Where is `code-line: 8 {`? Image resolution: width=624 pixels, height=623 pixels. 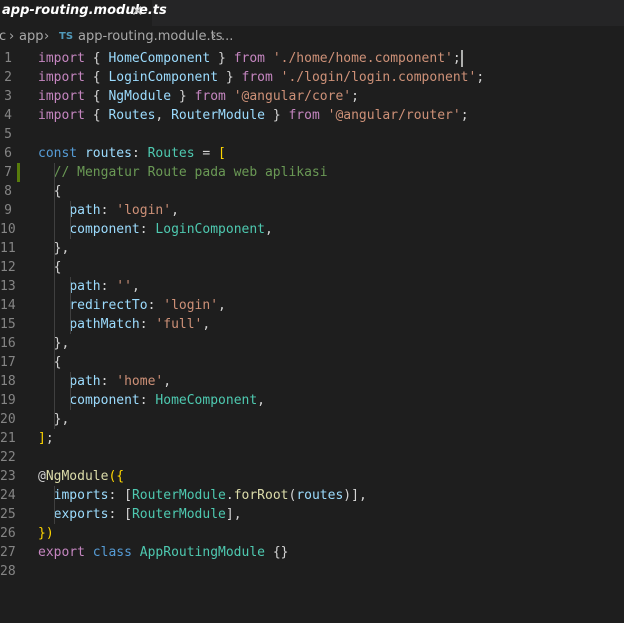 code-line: 8 { is located at coordinates (312, 191).